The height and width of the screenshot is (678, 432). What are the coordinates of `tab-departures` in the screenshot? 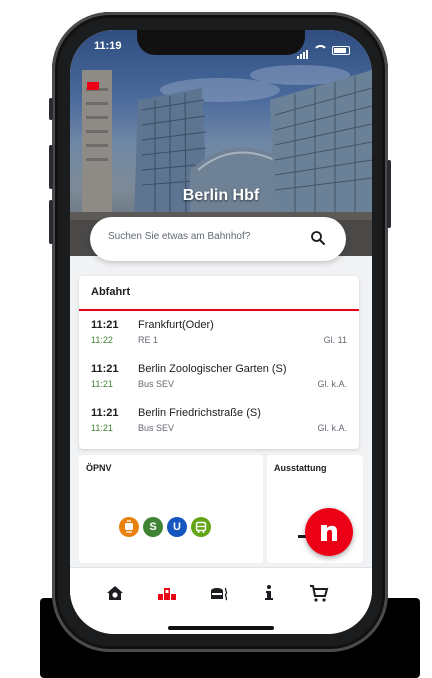 It's located at (167, 593).